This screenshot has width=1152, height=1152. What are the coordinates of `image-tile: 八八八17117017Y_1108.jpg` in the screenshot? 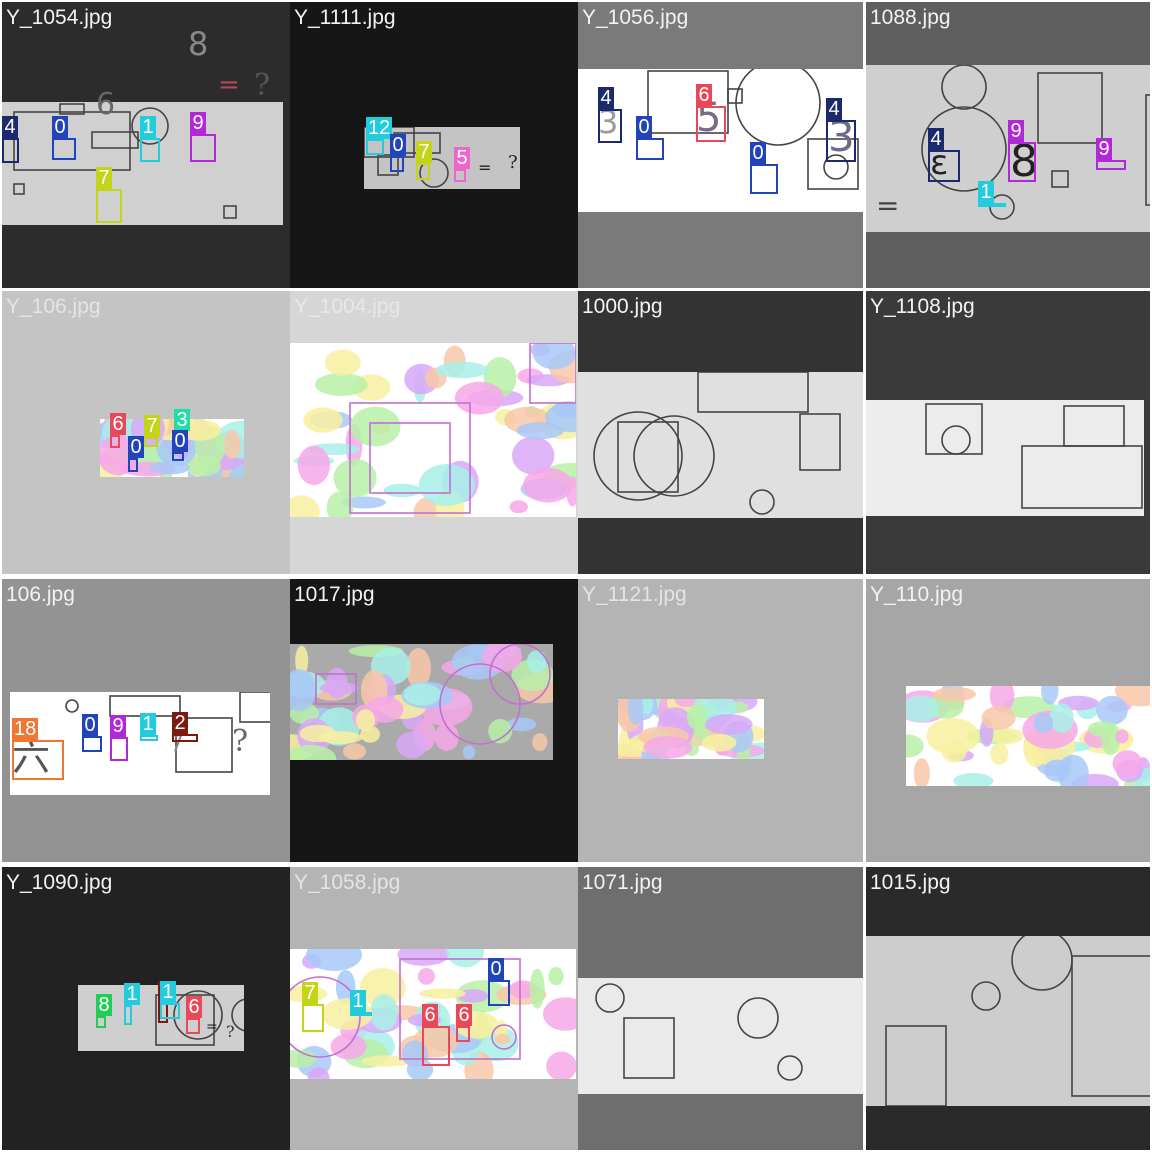 It's located at (1008, 432).